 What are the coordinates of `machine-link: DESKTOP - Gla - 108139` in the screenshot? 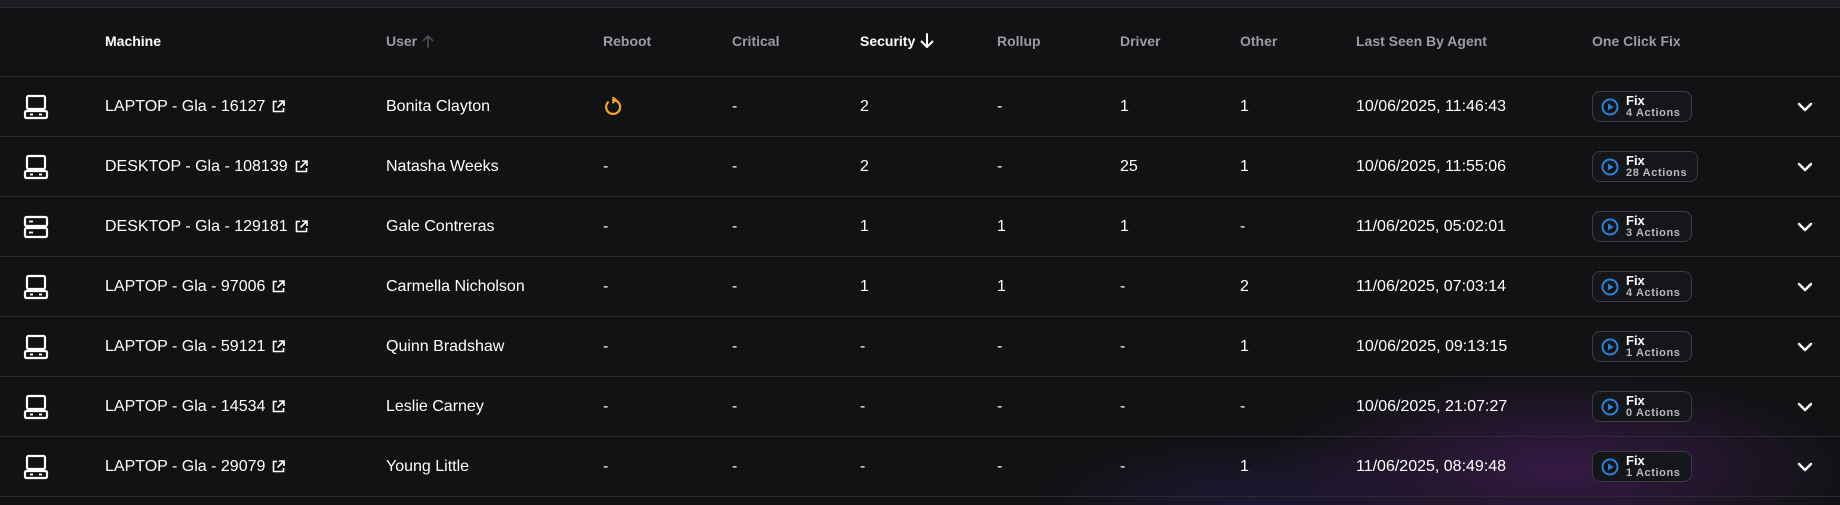 It's located at (206, 166).